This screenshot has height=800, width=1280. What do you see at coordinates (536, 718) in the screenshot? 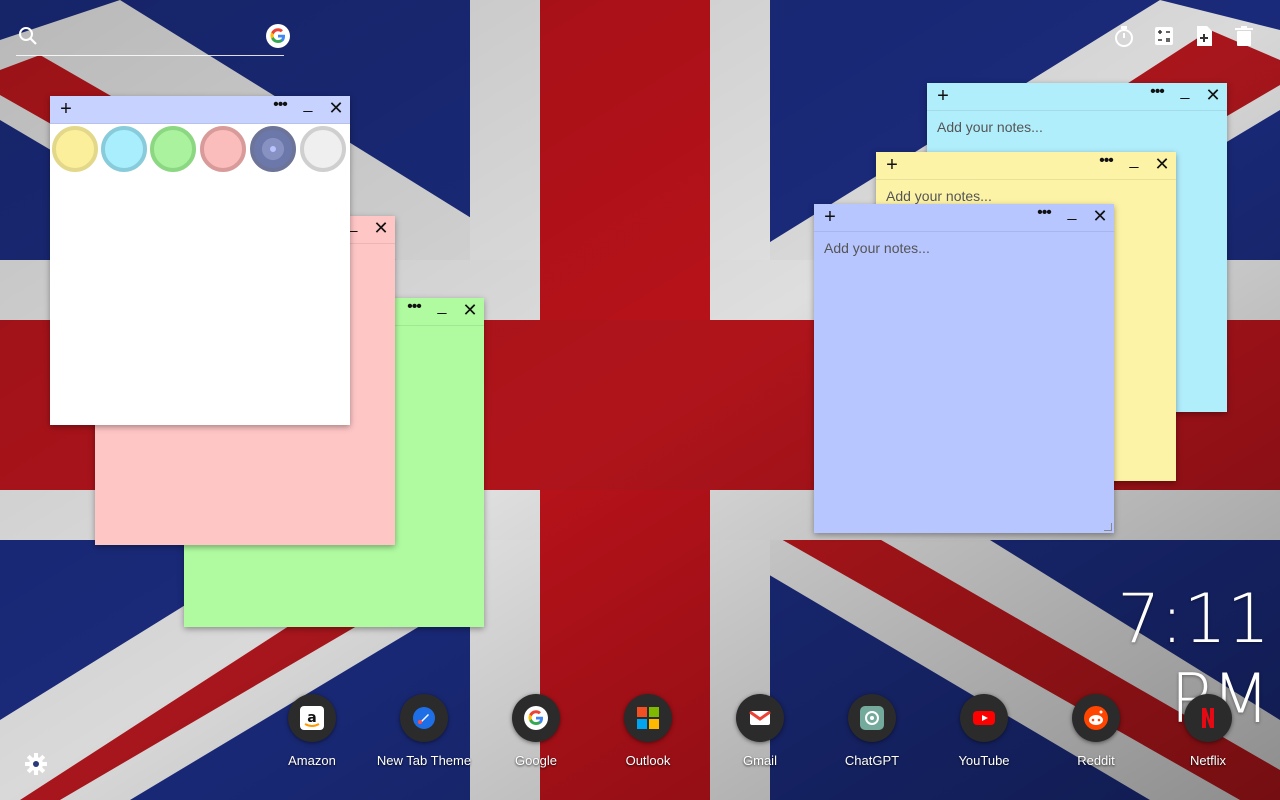
I see `google-icon` at bounding box center [536, 718].